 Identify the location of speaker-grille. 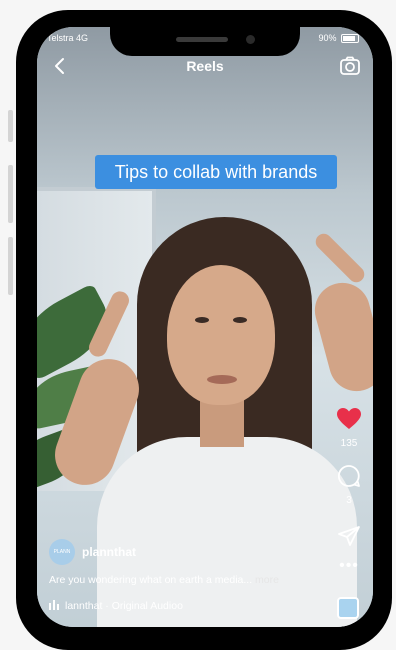
(202, 39).